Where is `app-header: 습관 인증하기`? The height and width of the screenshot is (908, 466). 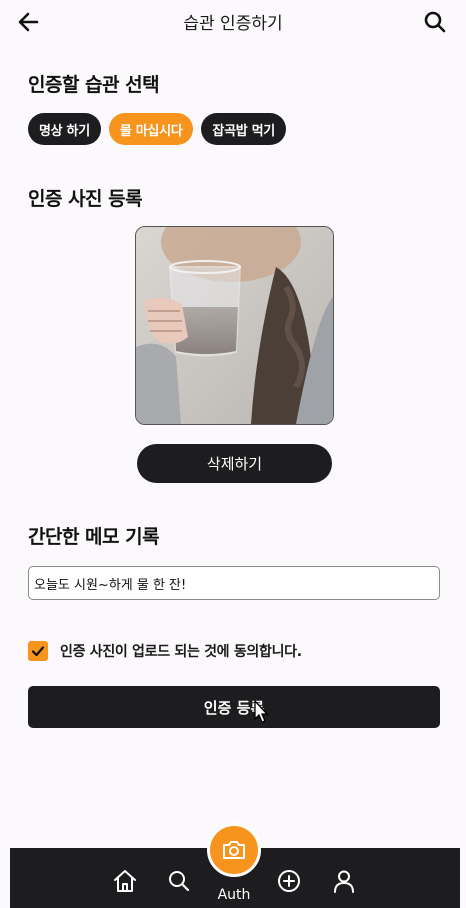 app-header: 습관 인증하기 is located at coordinates (233, 22).